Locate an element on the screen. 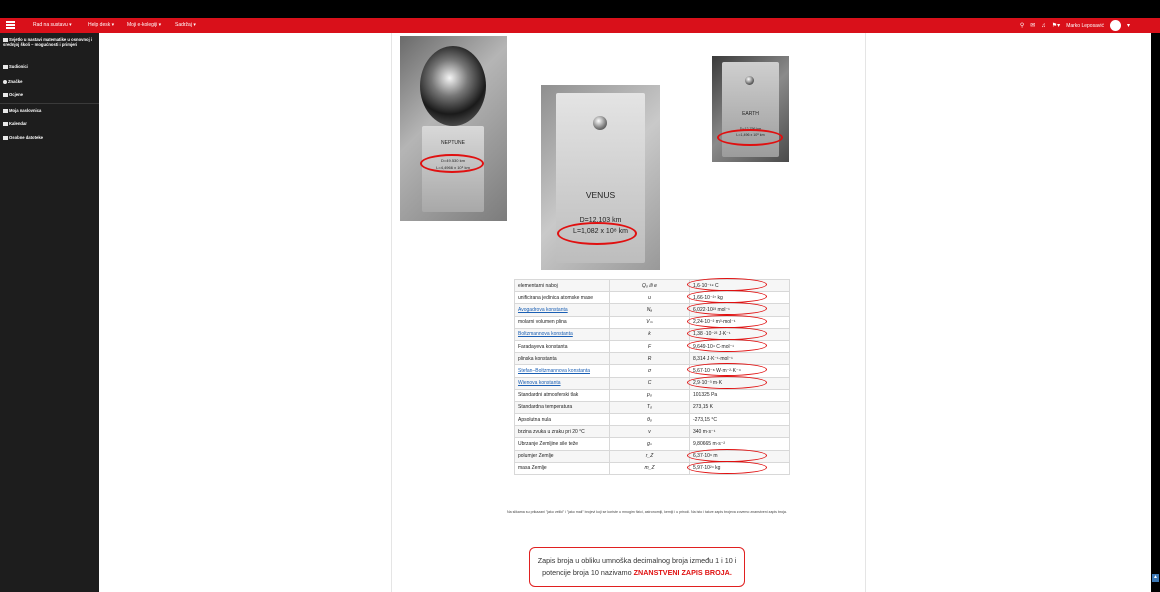 The image size is (1160, 592). table-row: Wienova konstanta C 2,9·10⁻³ m·K is located at coordinates (652, 382).